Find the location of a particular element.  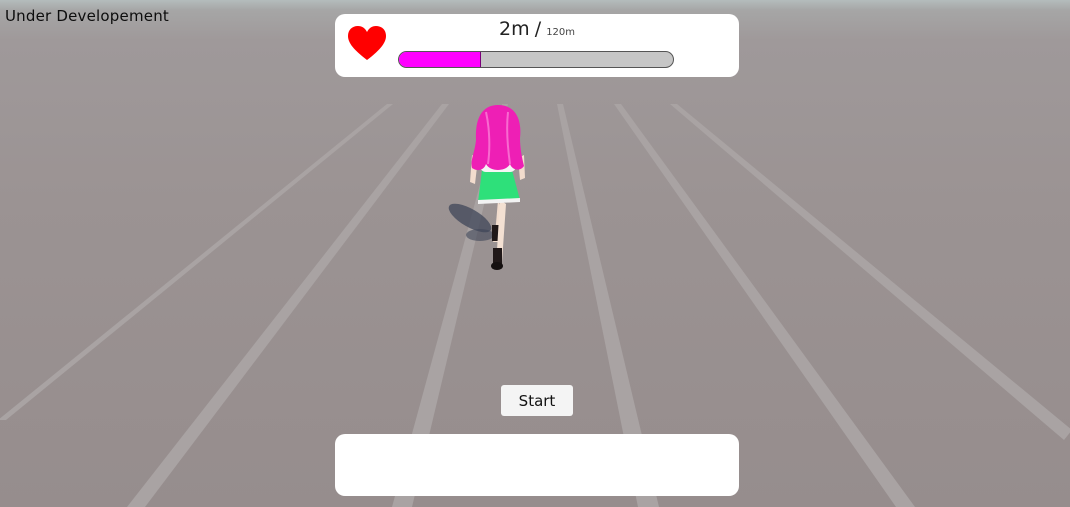

dev-status-label: Under Developement is located at coordinates (87, 16).